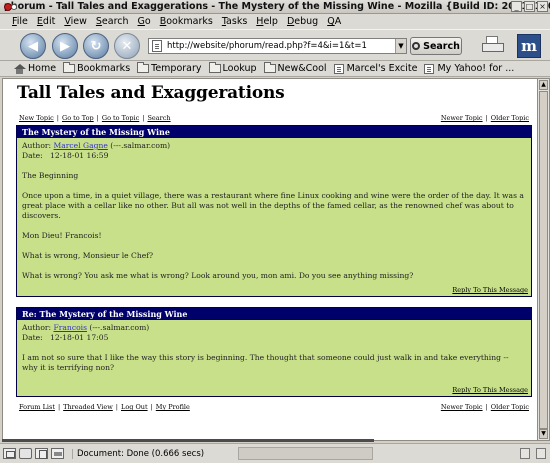 The image size is (550, 463). Describe the element at coordinates (274, 314) in the screenshot. I see `message-subject: Re: The Mystery of the Missing Wine` at that location.